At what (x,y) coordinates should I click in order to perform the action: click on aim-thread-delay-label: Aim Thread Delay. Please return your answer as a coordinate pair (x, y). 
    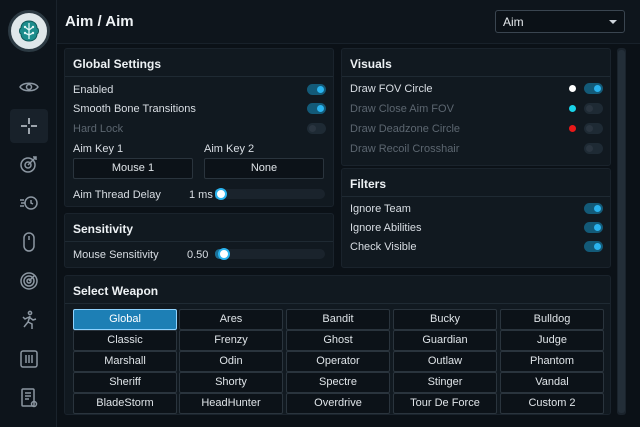
    Looking at the image, I should click on (117, 195).